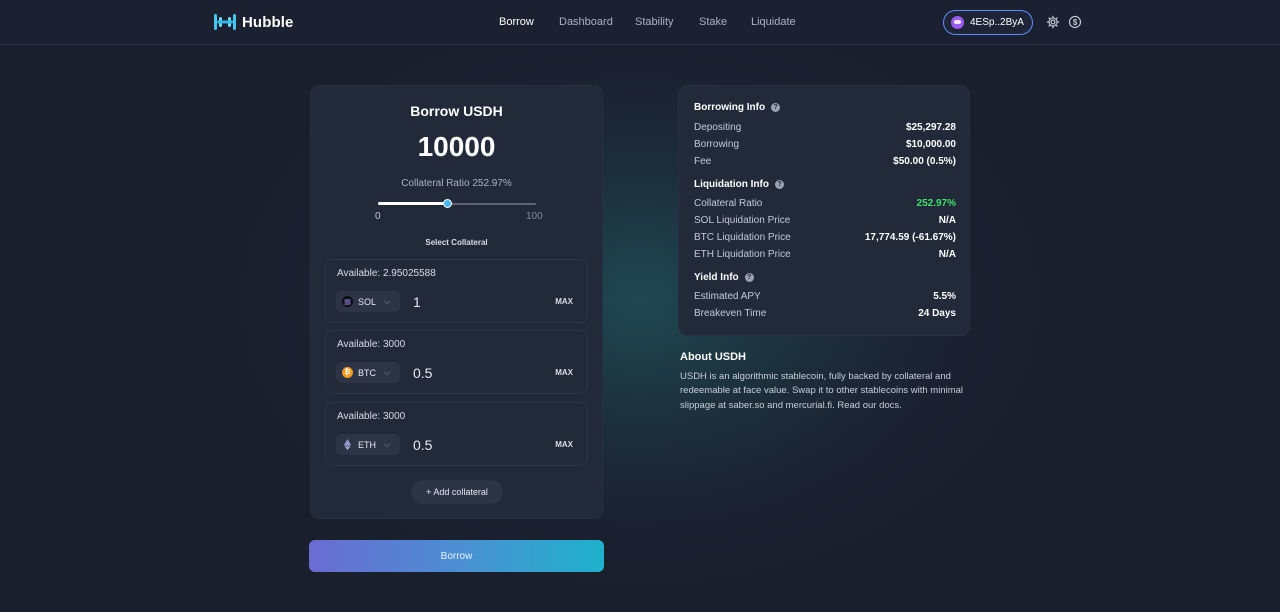  What do you see at coordinates (742, 254) in the screenshot?
I see `info-label: ETH Liquidation Price` at bounding box center [742, 254].